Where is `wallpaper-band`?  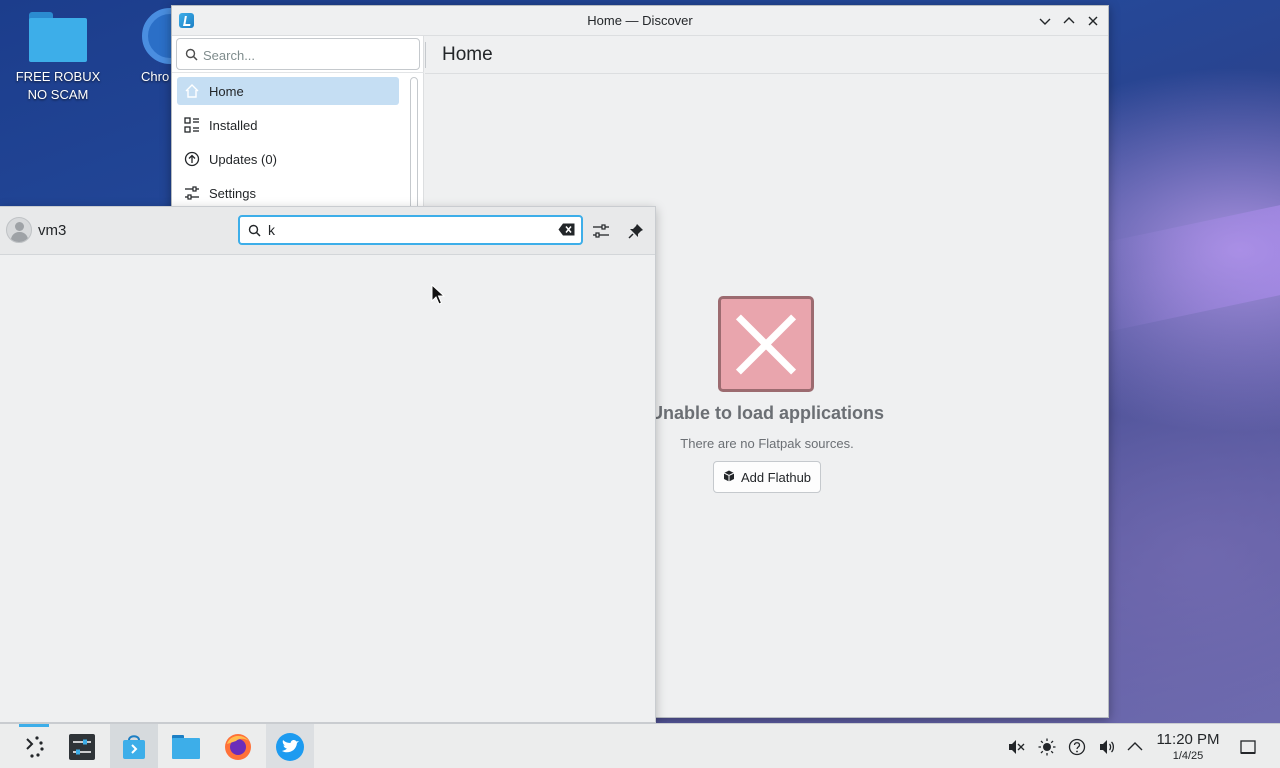 wallpaper-band is located at coordinates (1190, 265).